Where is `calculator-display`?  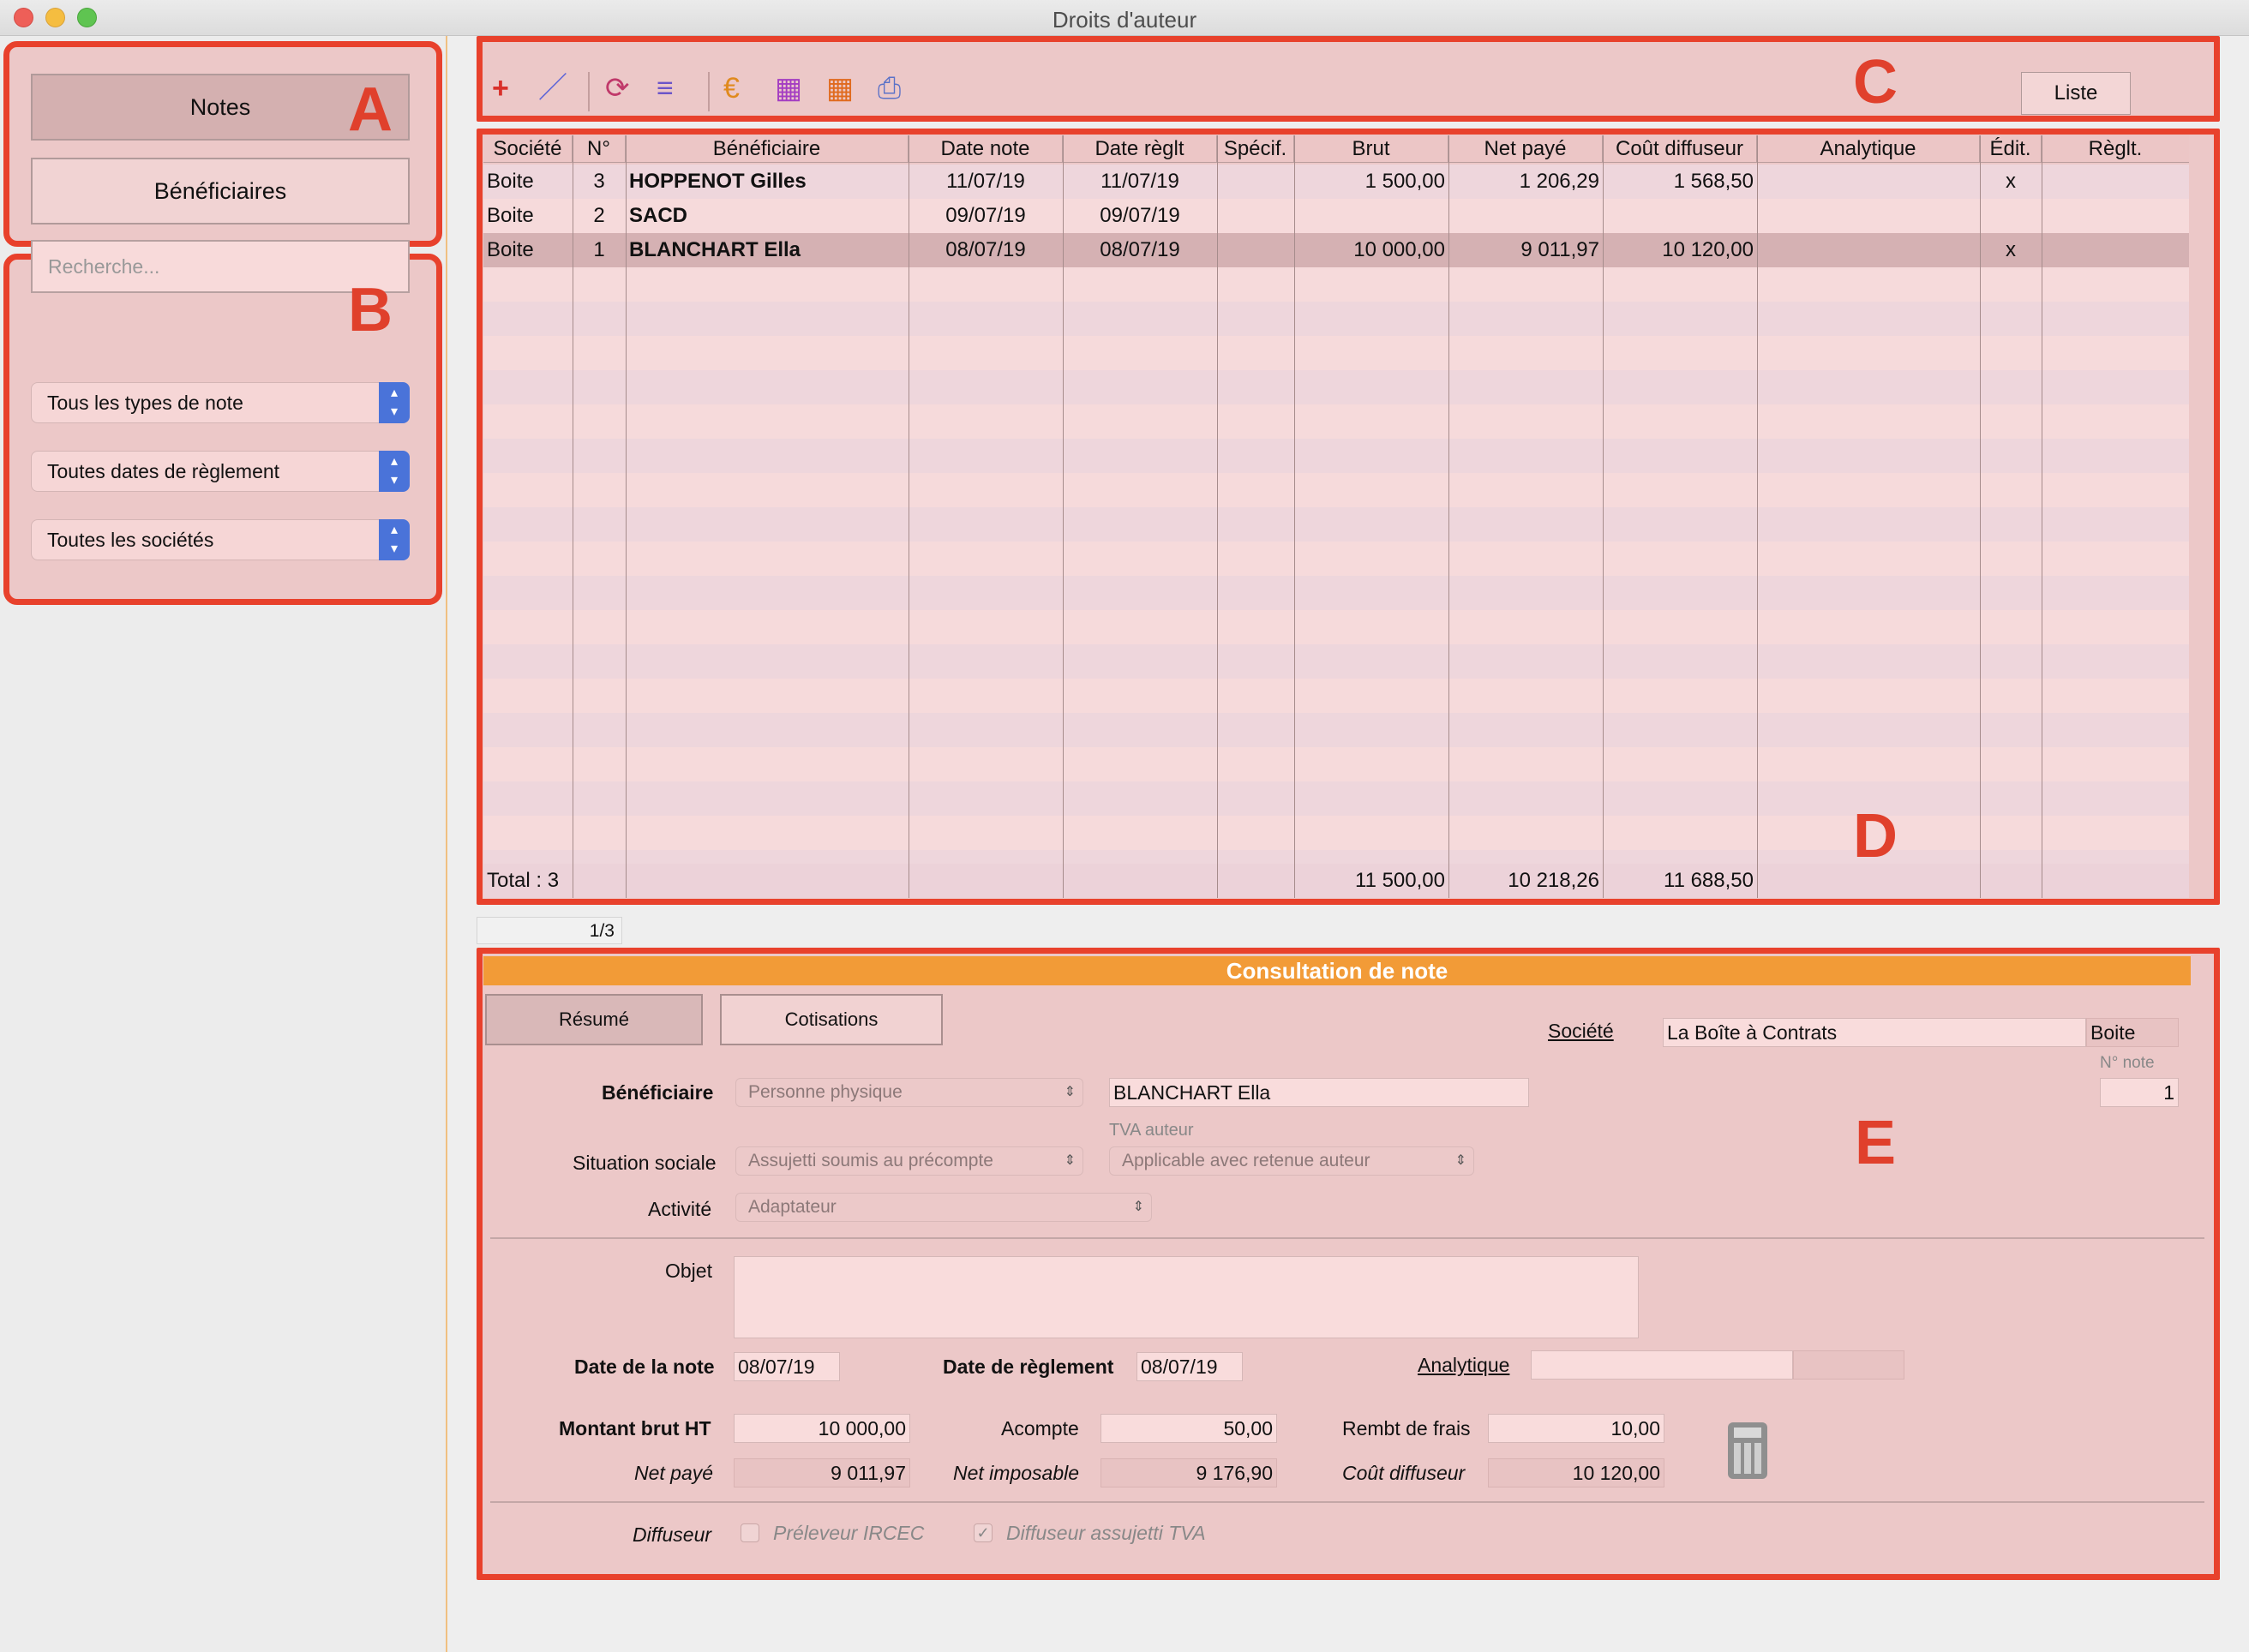 calculator-display is located at coordinates (1747, 1433).